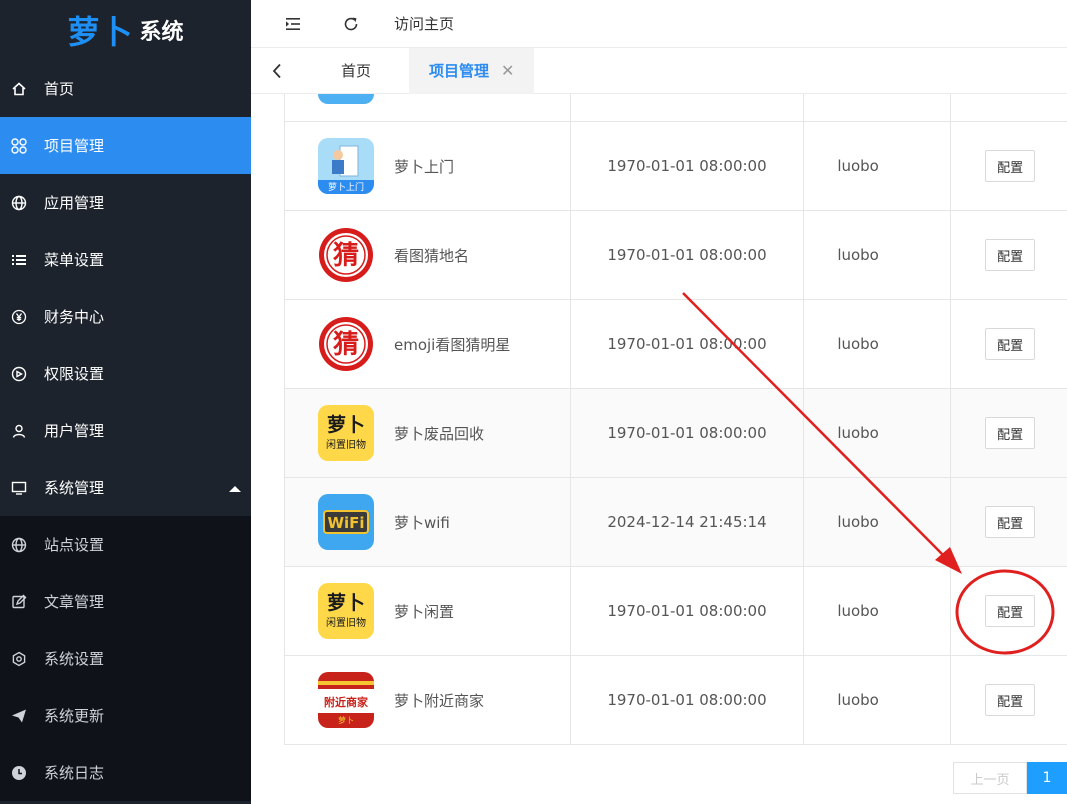 This screenshot has height=804, width=1067. Describe the element at coordinates (74, 260) in the screenshot. I see `sidebar-item-label: 菜单设置` at that location.